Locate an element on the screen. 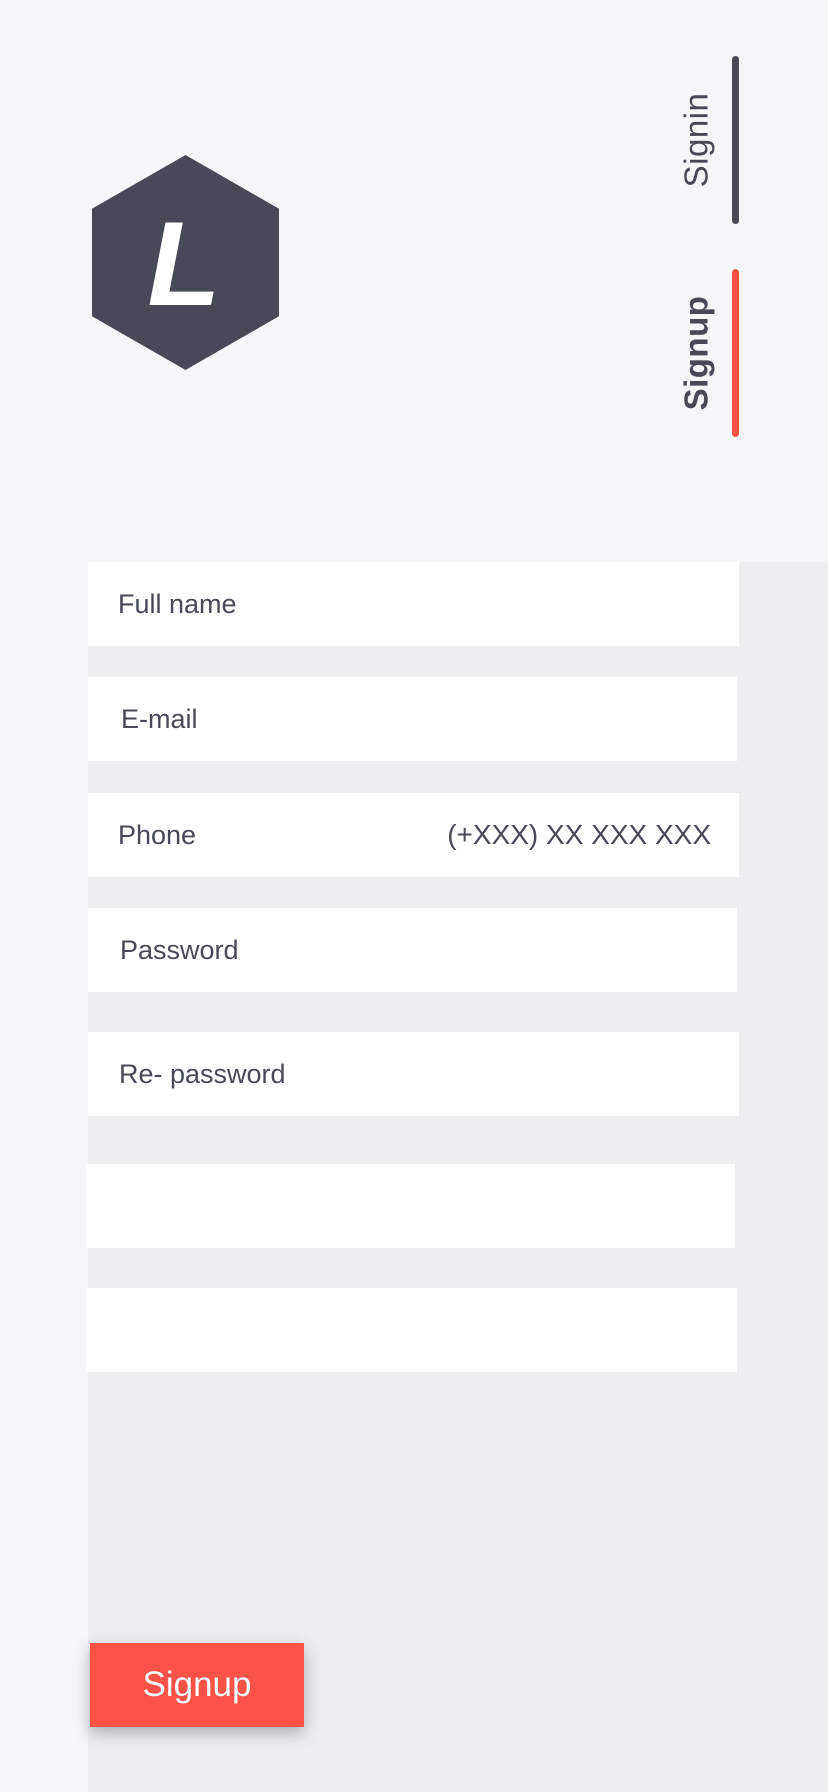  phone-label: Phone is located at coordinates (157, 834).